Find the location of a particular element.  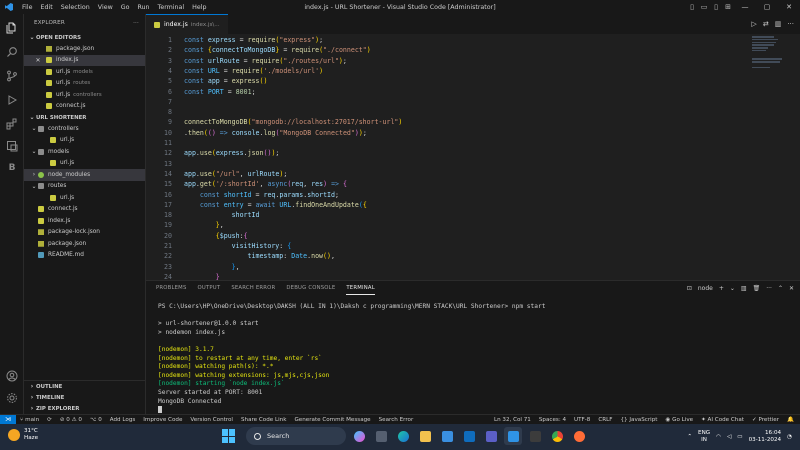

outlook-icon is located at coordinates (469, 436).